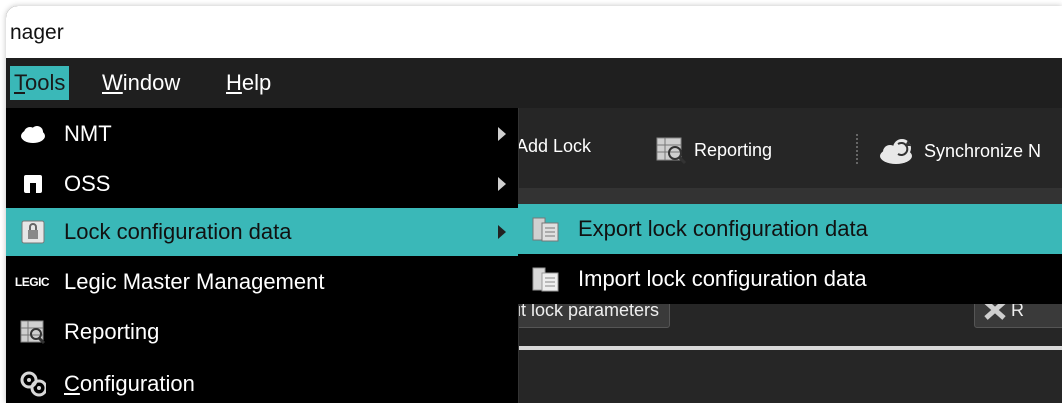 The image size is (1062, 403). What do you see at coordinates (234, 82) in the screenshot?
I see `menu-help-mnemonic: H` at bounding box center [234, 82].